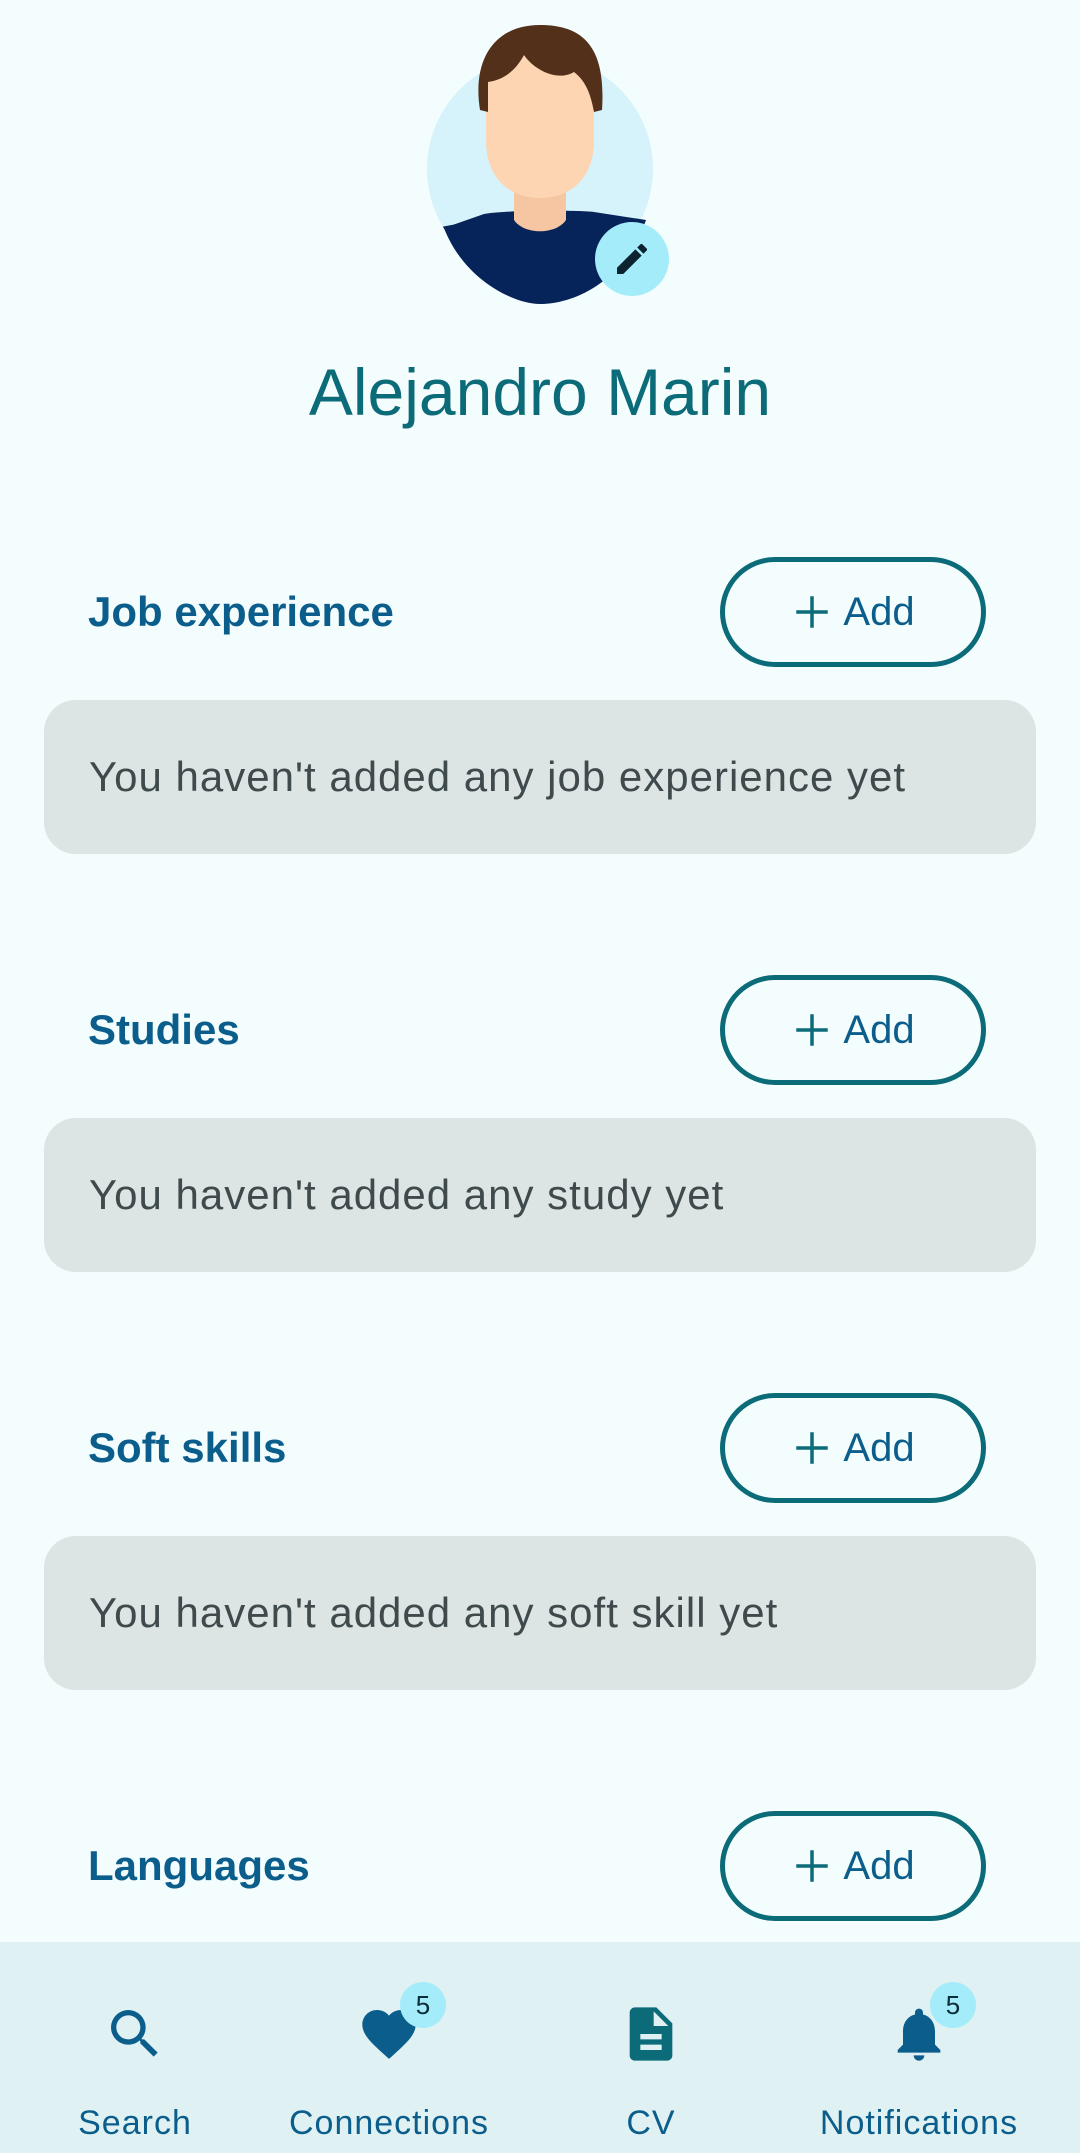 This screenshot has height=2153, width=1080. I want to click on pencil-icon, so click(632, 258).